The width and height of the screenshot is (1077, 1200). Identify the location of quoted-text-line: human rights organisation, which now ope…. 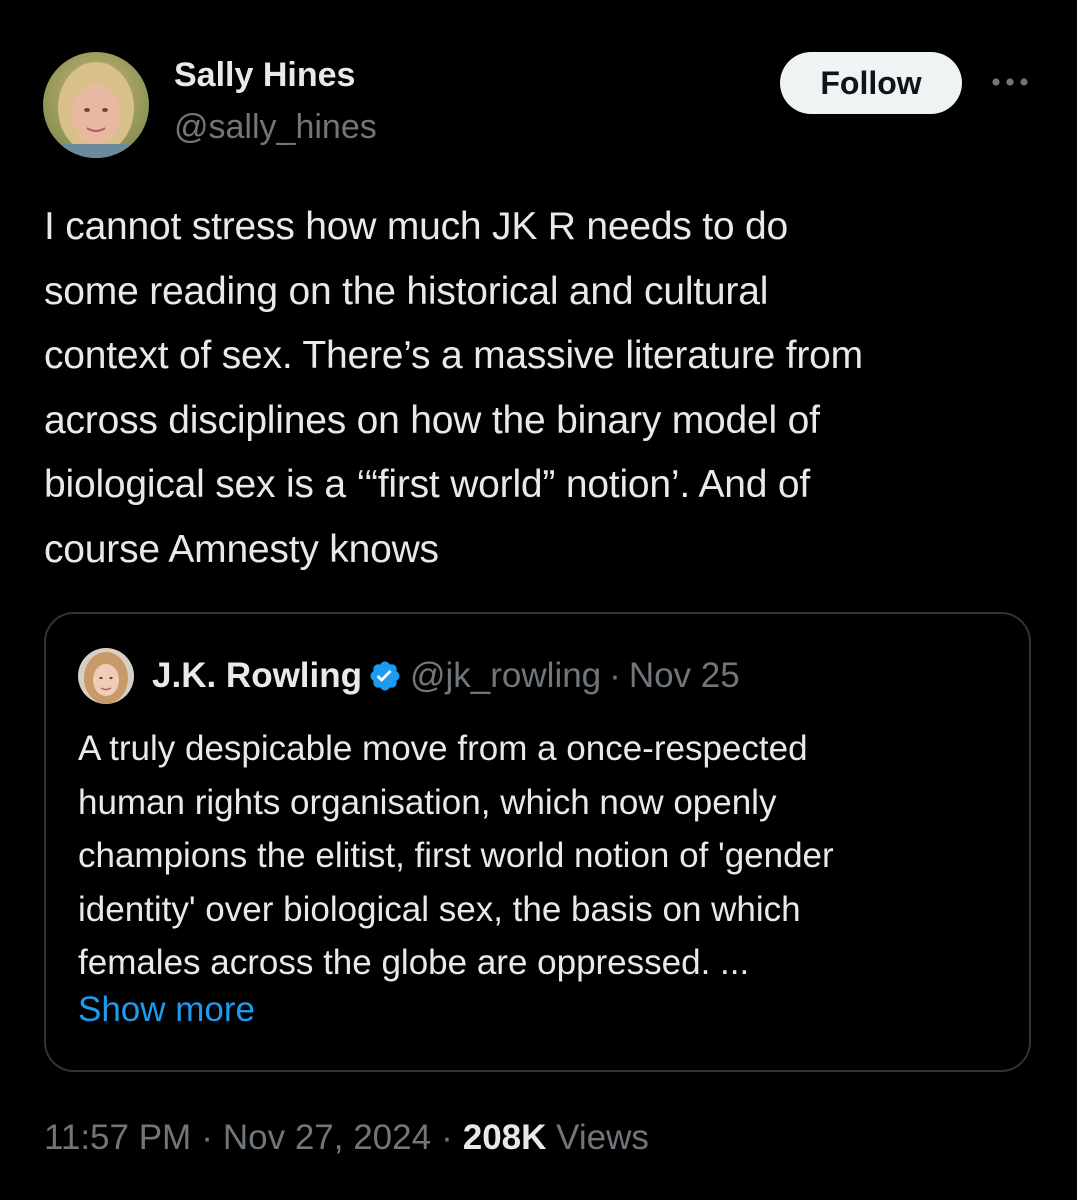
(427, 802).